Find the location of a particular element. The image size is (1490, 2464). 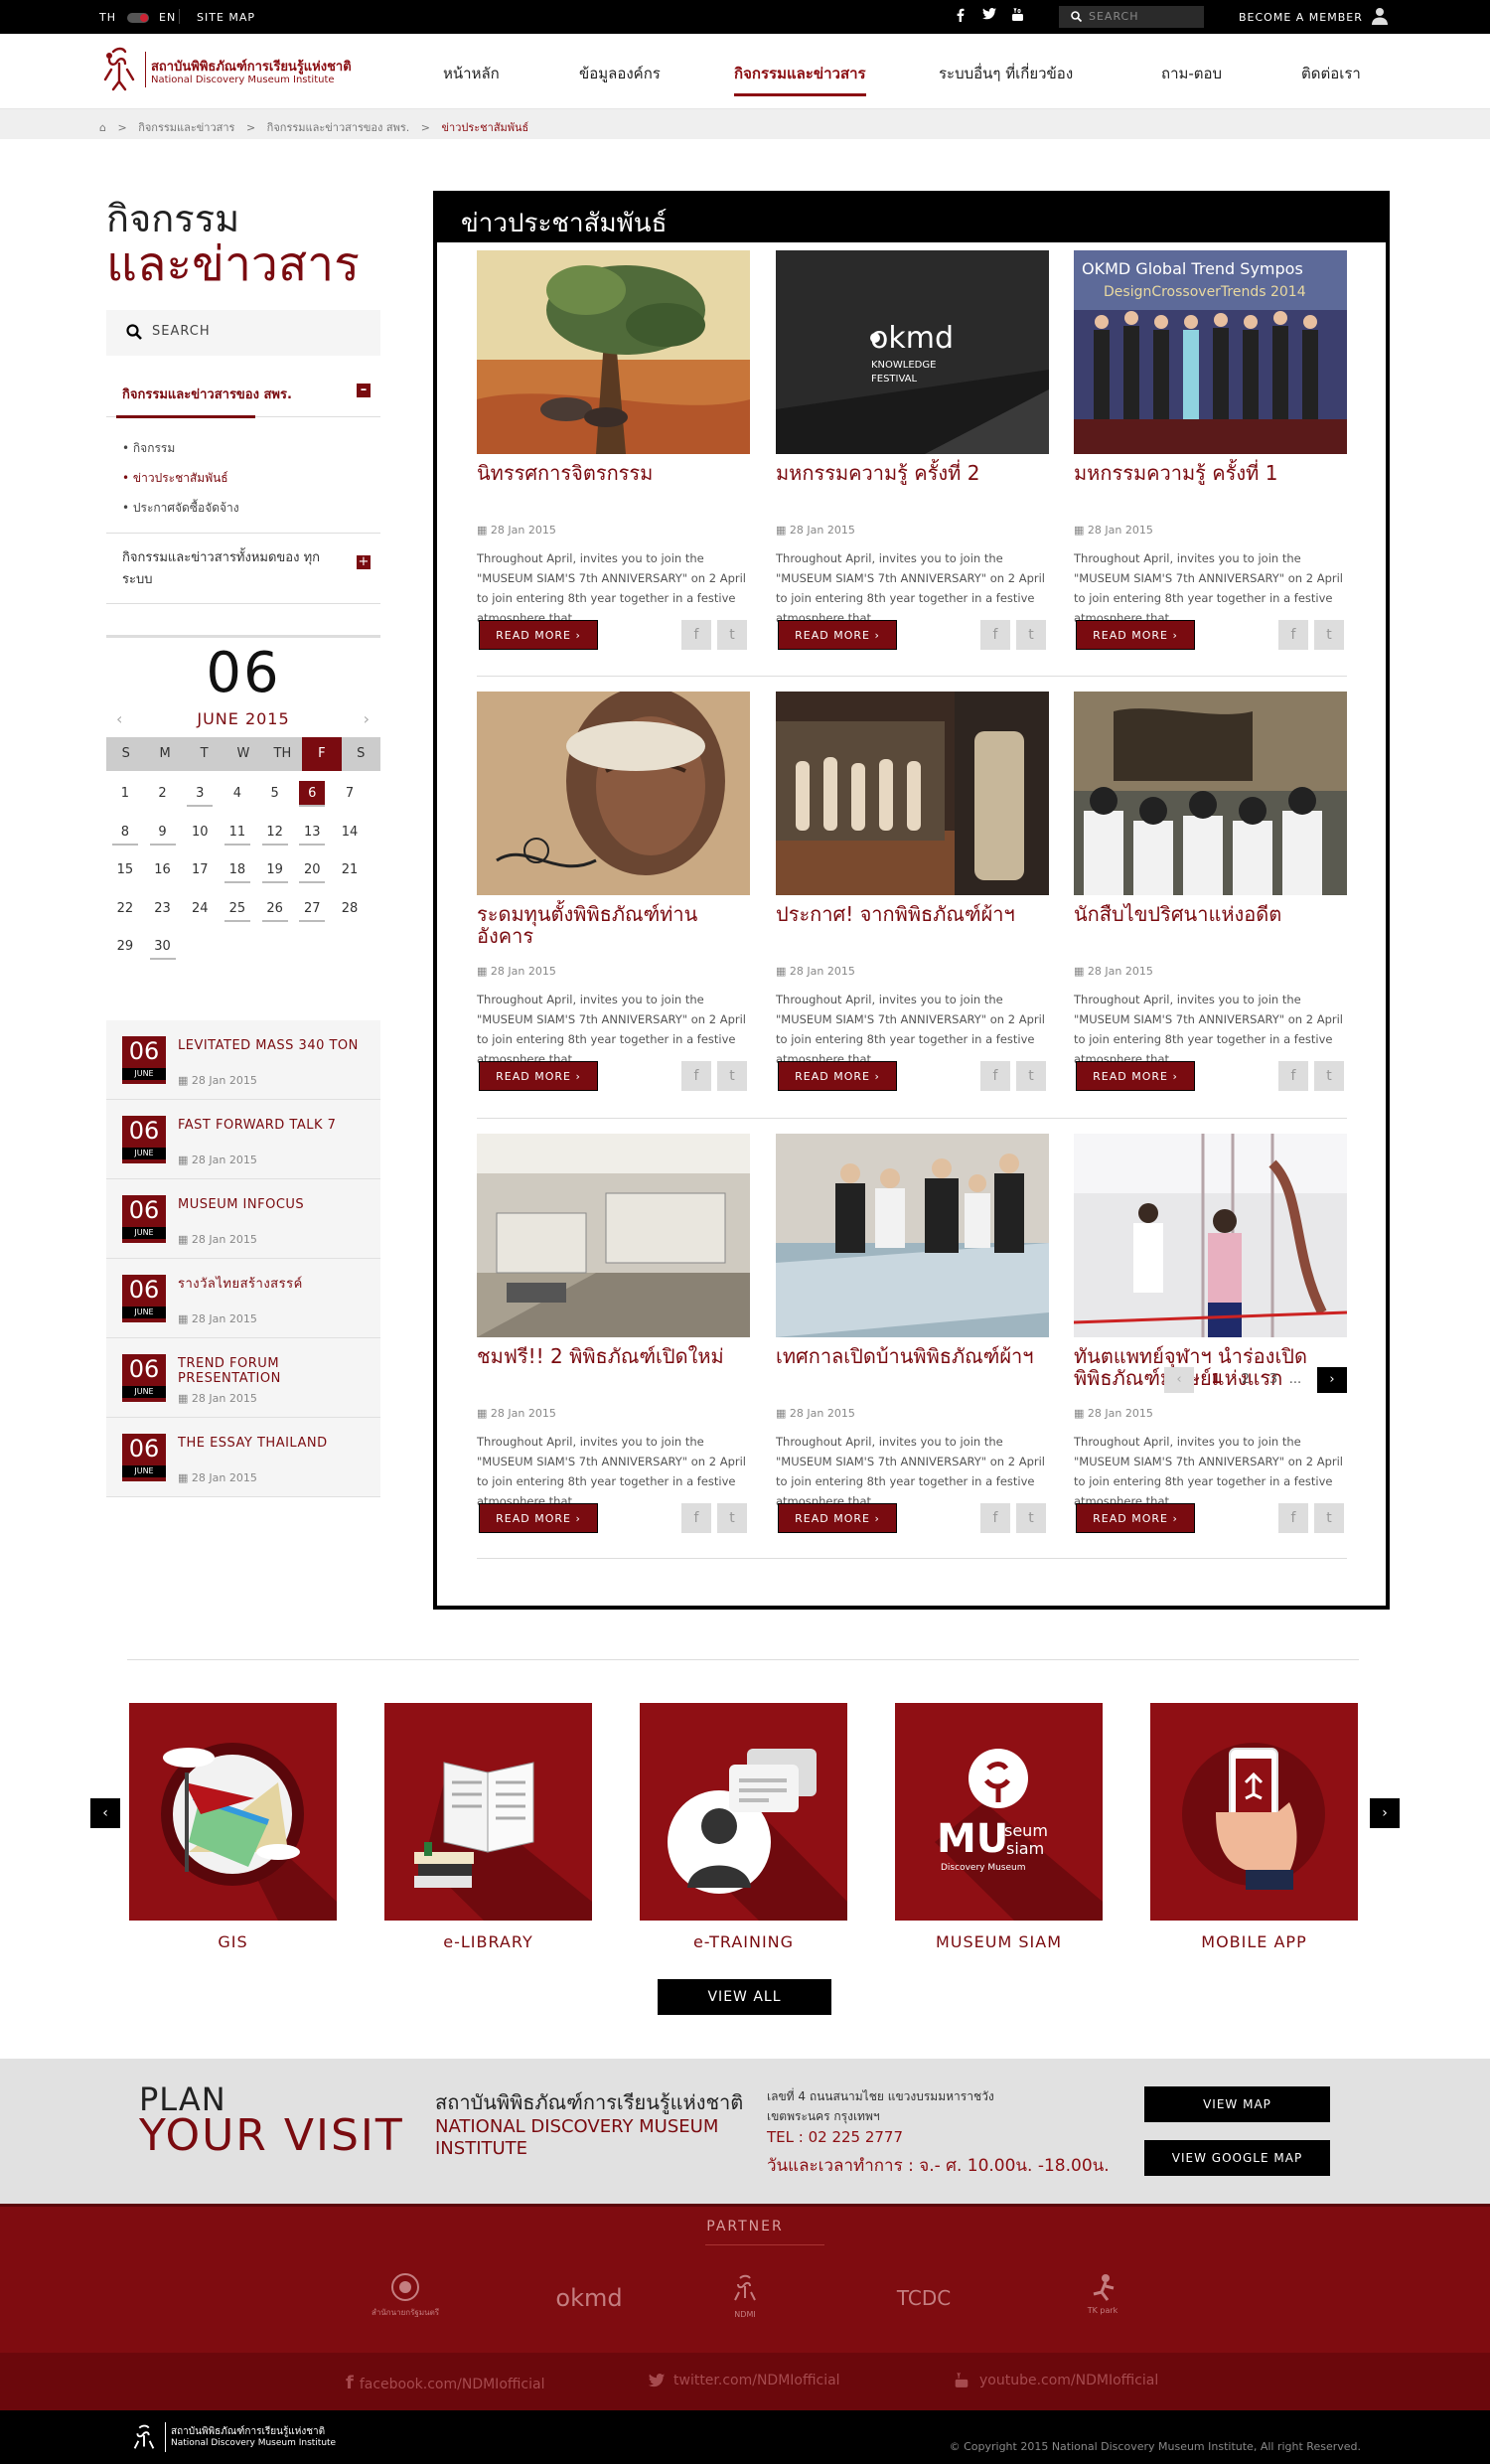

user-icon is located at coordinates (1380, 17).